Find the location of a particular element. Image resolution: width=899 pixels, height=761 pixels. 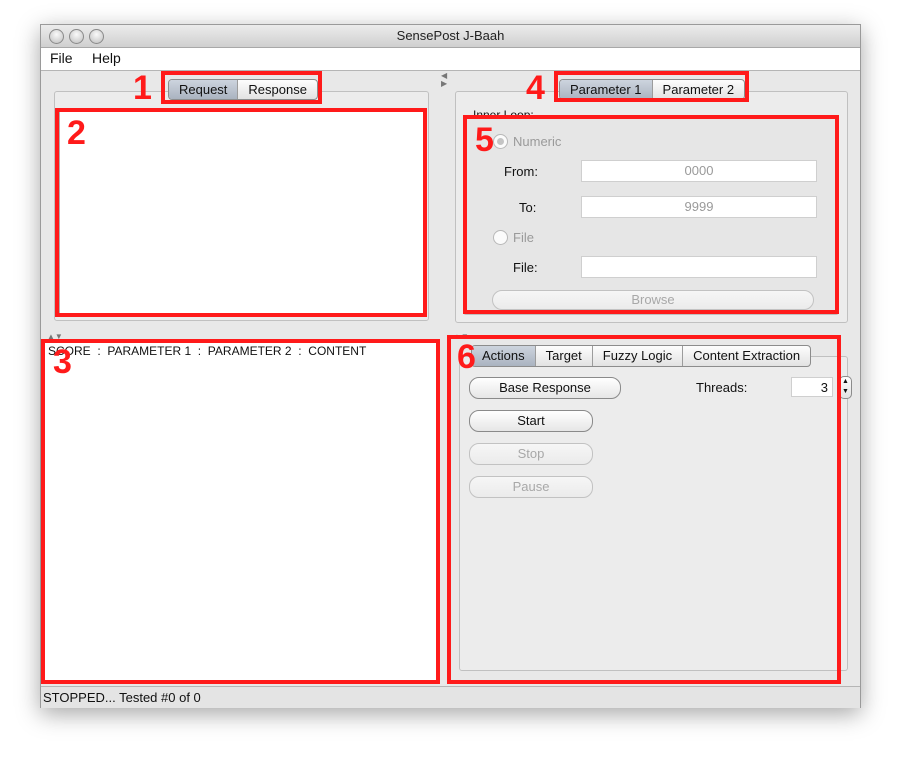

annotation-number-3: 3 is located at coordinates (62, 362).